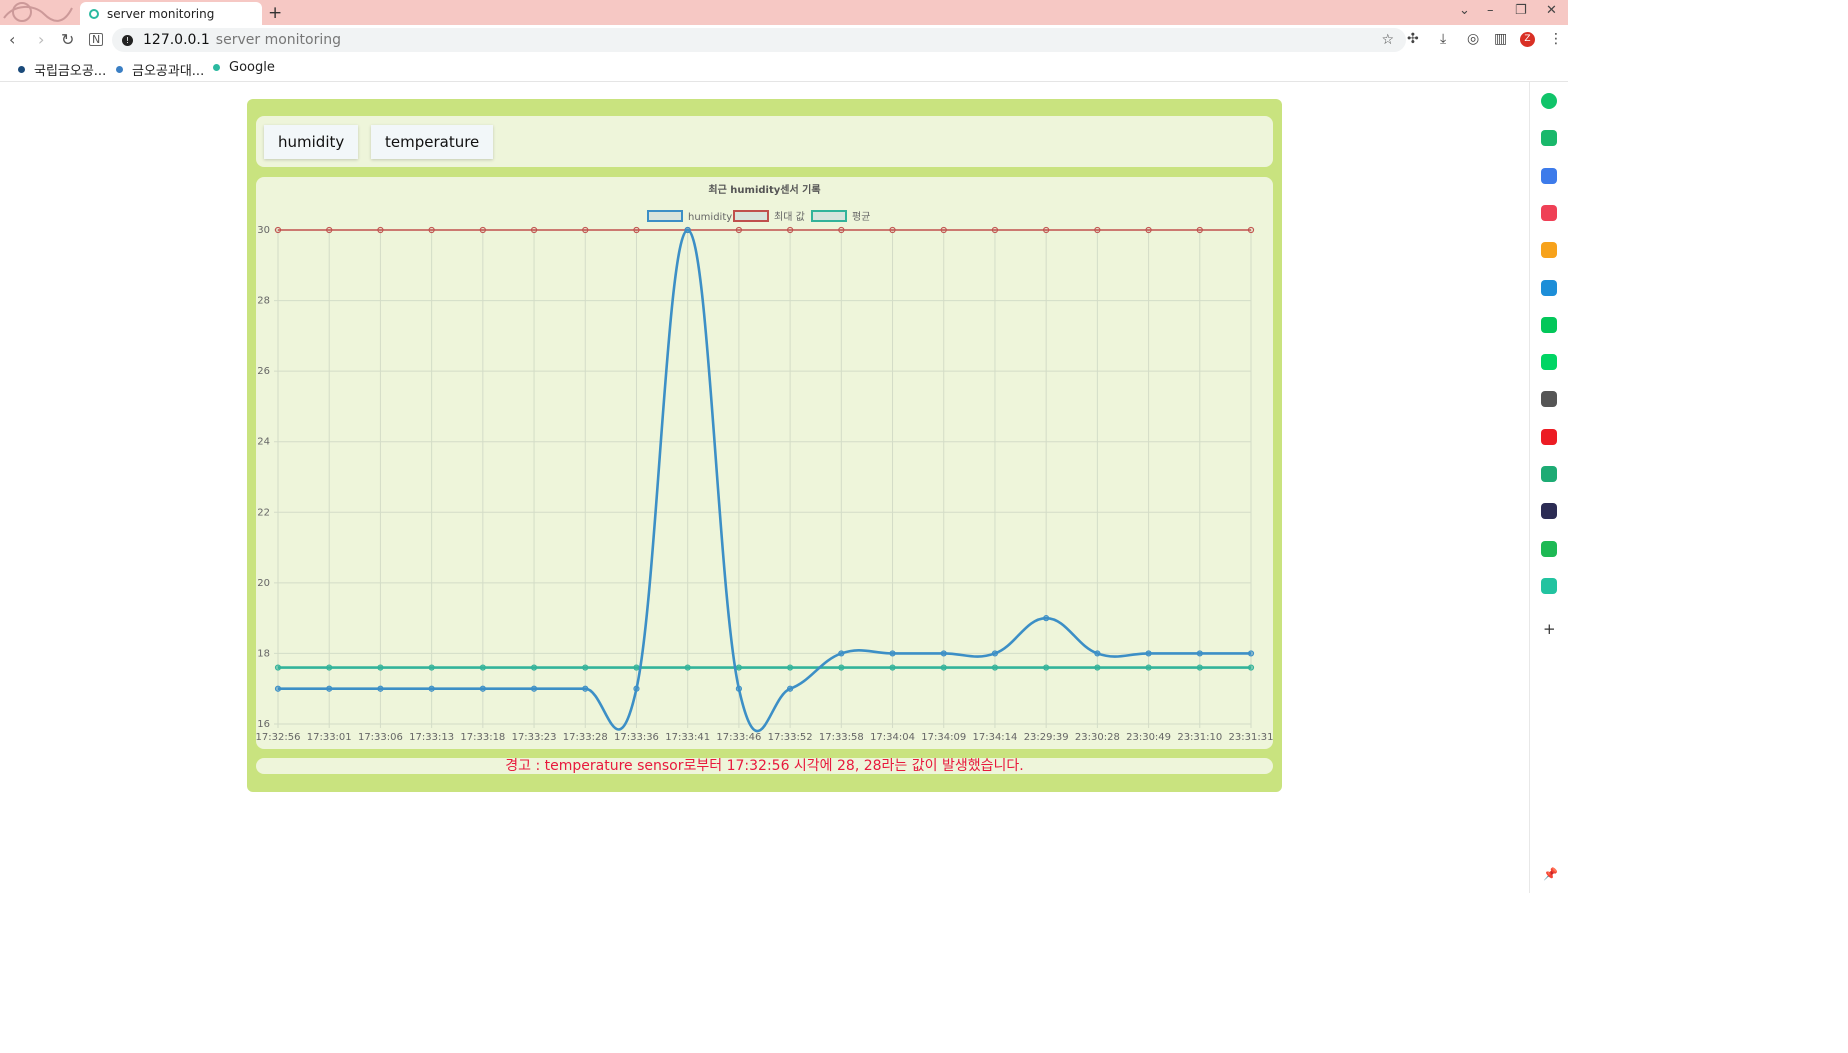 This screenshot has width=1848, height=1053. I want to click on x-tick-label: 17:33:01, so click(329, 737).